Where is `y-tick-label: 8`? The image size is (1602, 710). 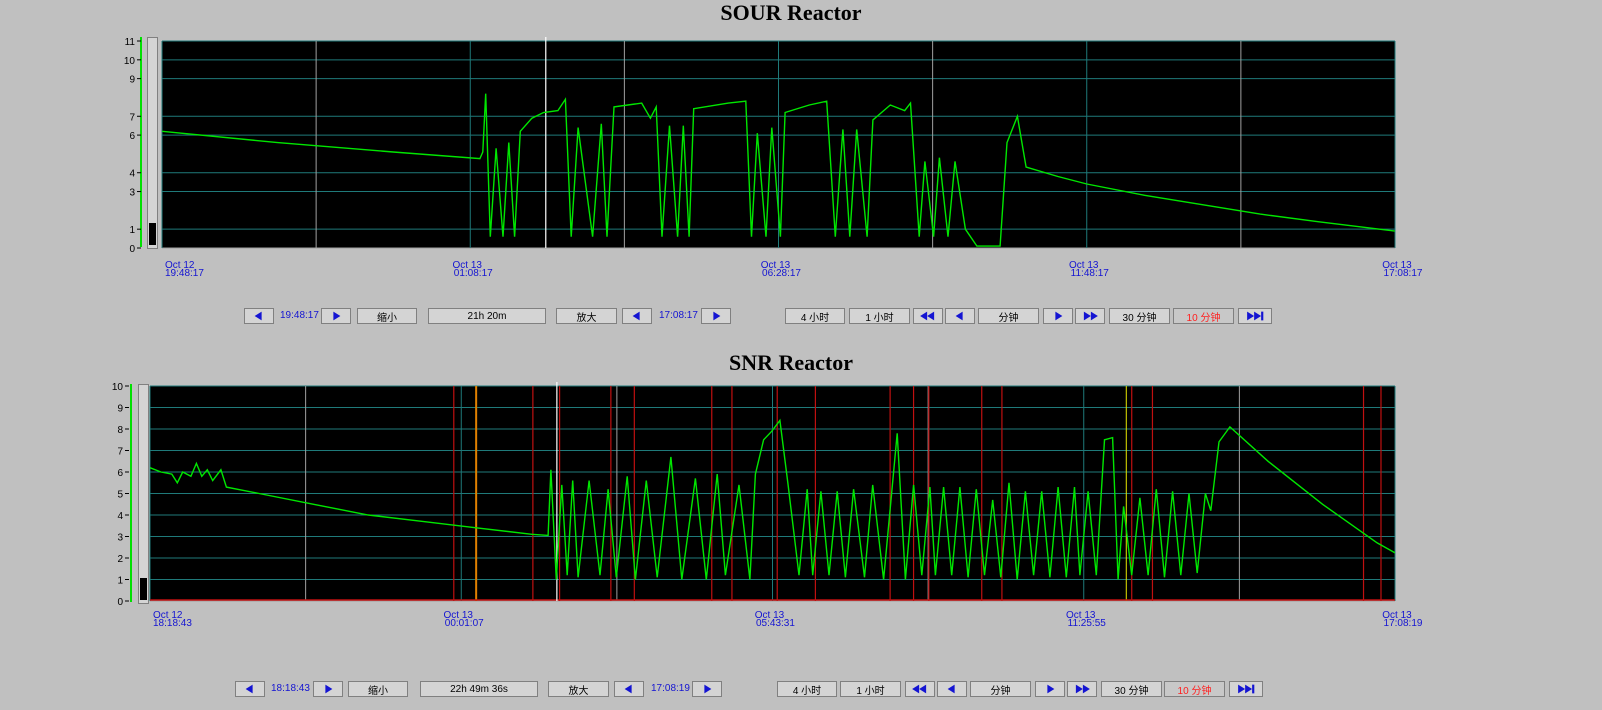
y-tick-label: 8 is located at coordinates (120, 430).